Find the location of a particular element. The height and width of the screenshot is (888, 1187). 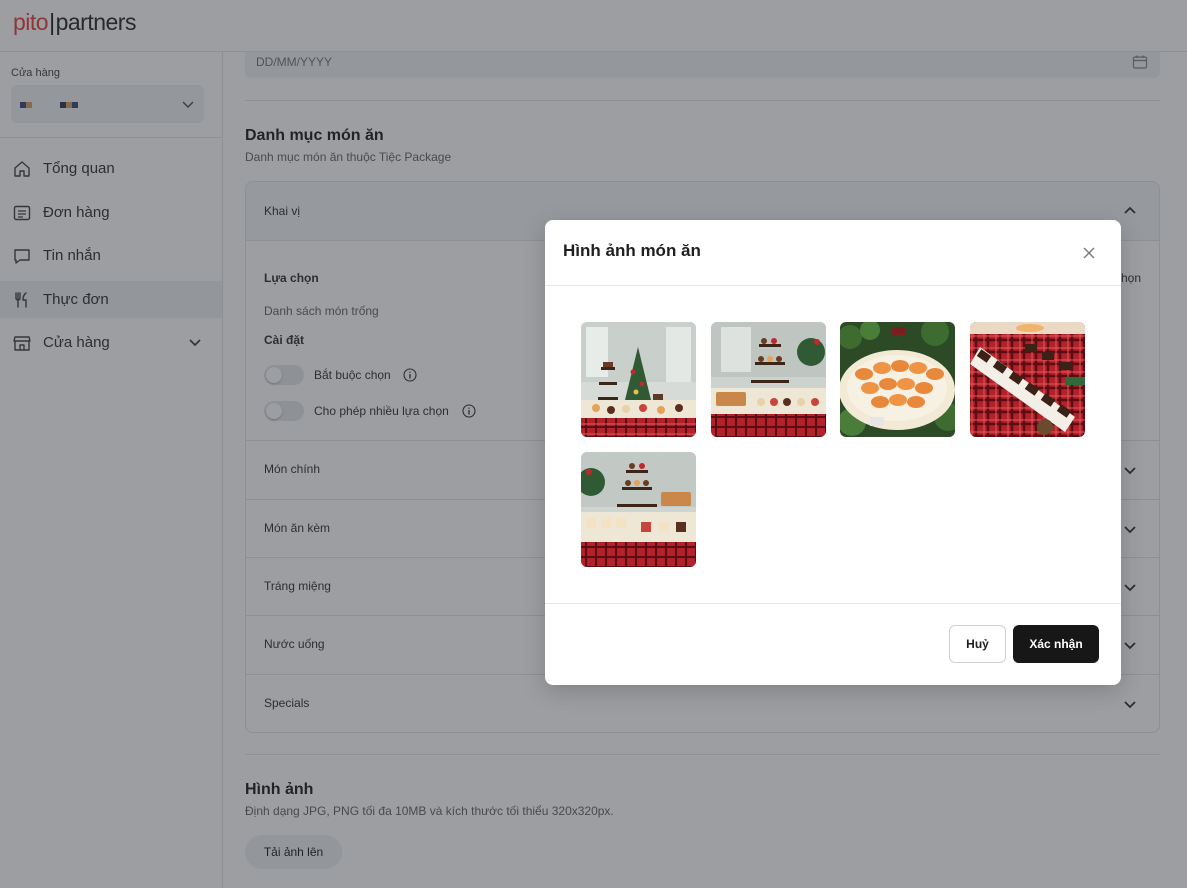

close-icon is located at coordinates (1089, 253).